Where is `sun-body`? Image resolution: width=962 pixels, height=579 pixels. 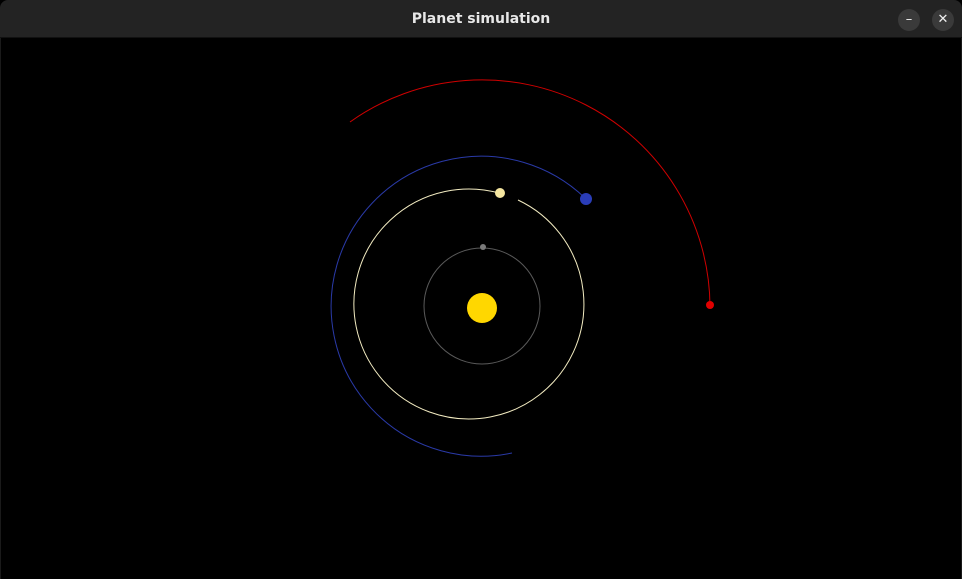
sun-body is located at coordinates (482, 308).